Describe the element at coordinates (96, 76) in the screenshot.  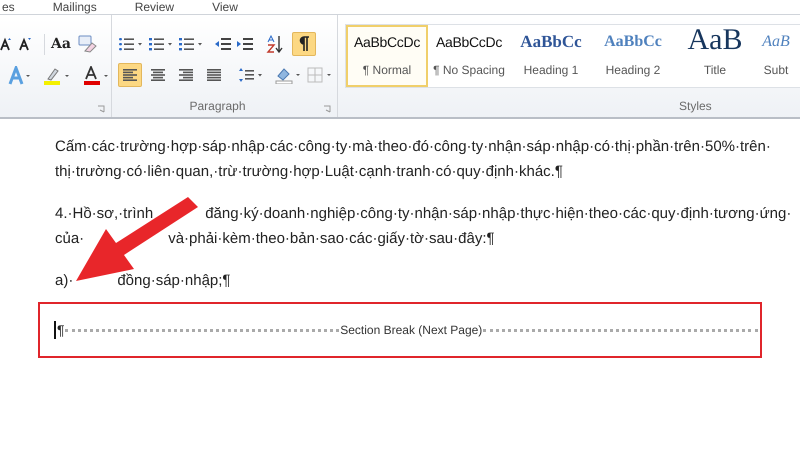
I see `font-color-icon` at that location.